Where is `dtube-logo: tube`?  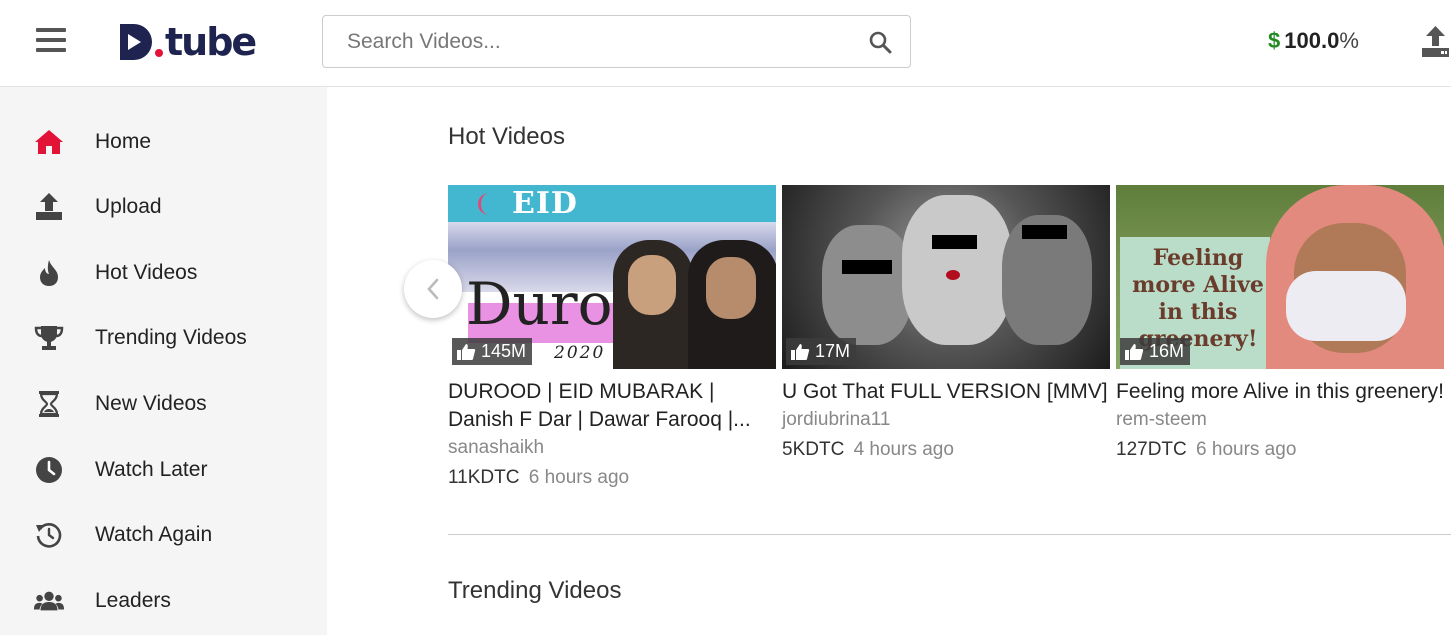 dtube-logo: tube is located at coordinates (188, 42).